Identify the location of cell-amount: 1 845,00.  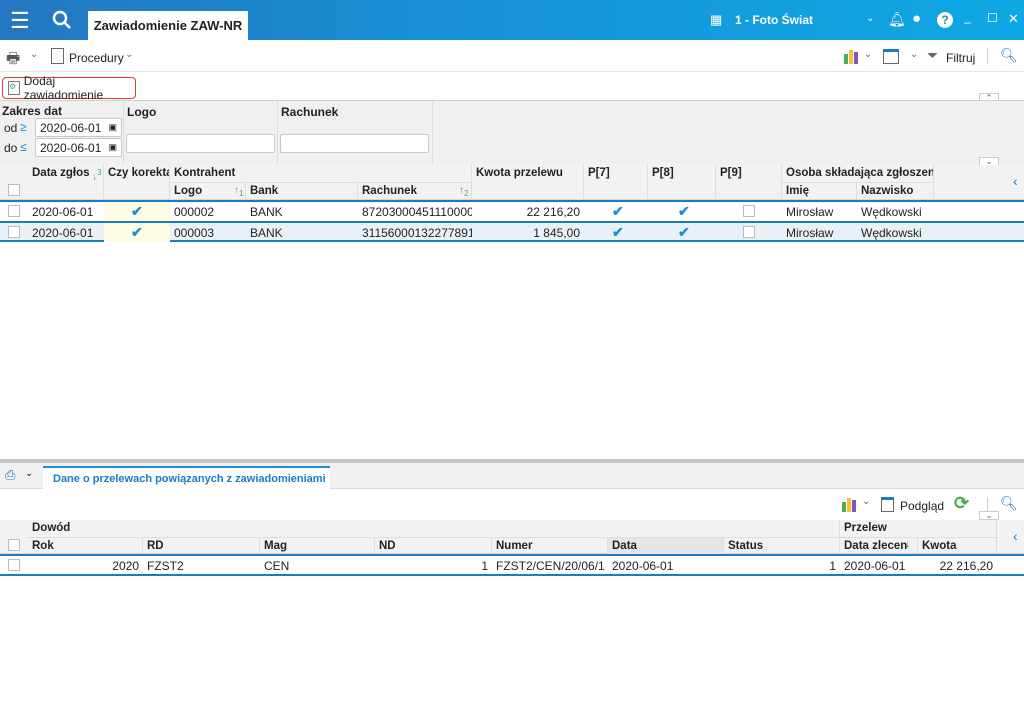
(556, 233).